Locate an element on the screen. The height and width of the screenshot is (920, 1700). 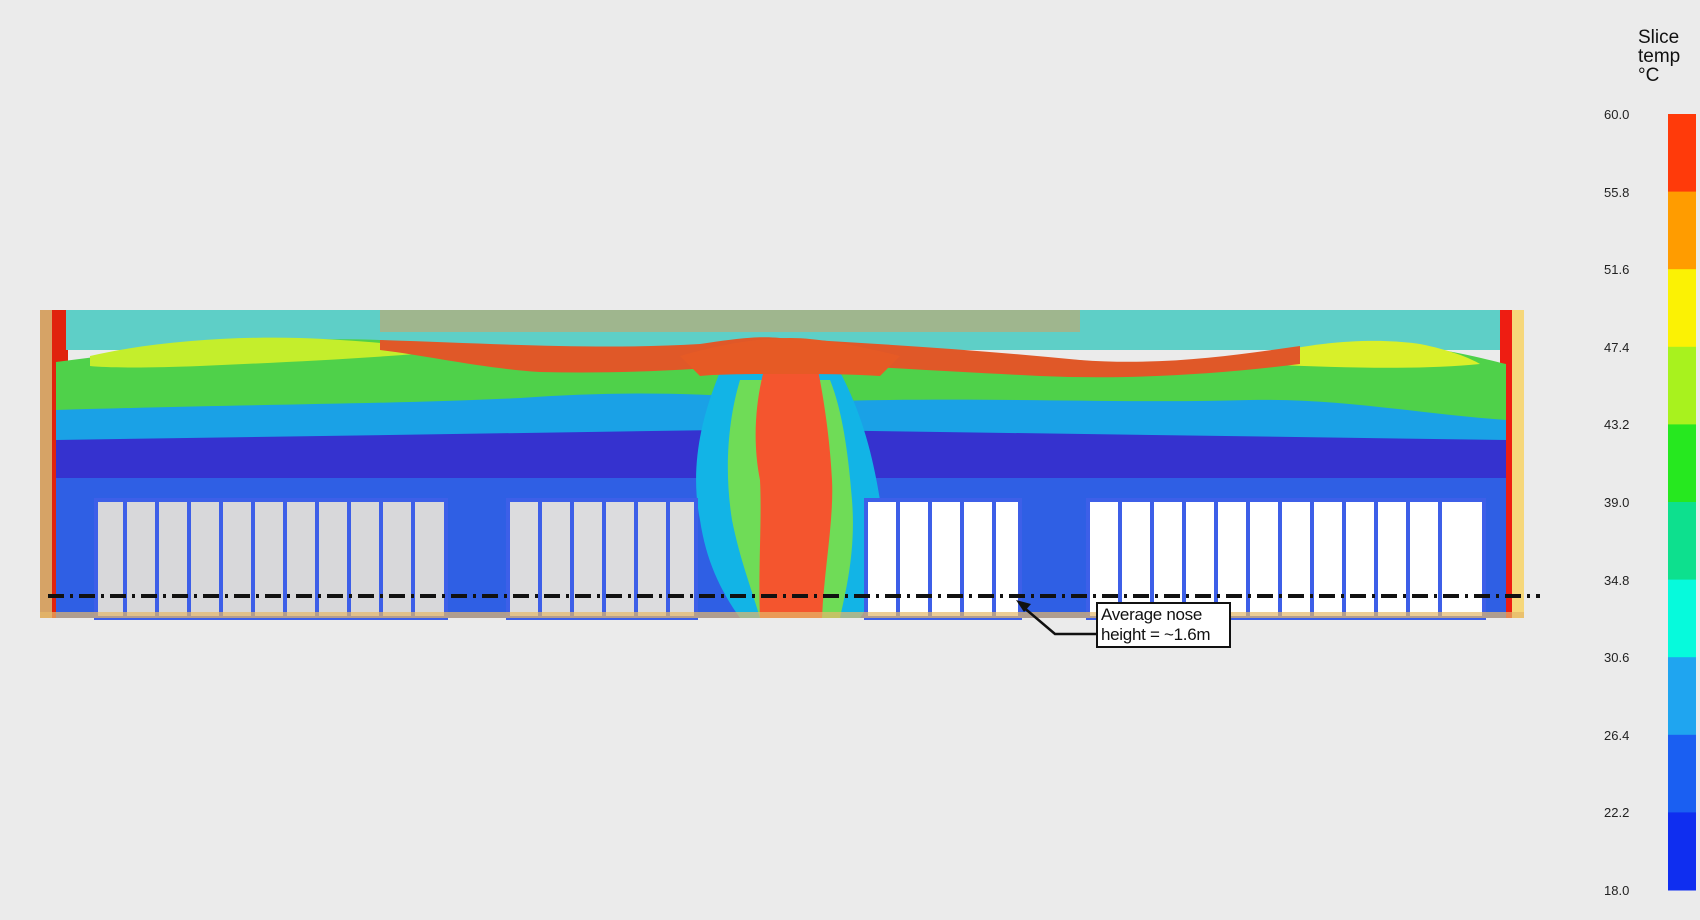
container-group-left is located at coordinates (271, 559).